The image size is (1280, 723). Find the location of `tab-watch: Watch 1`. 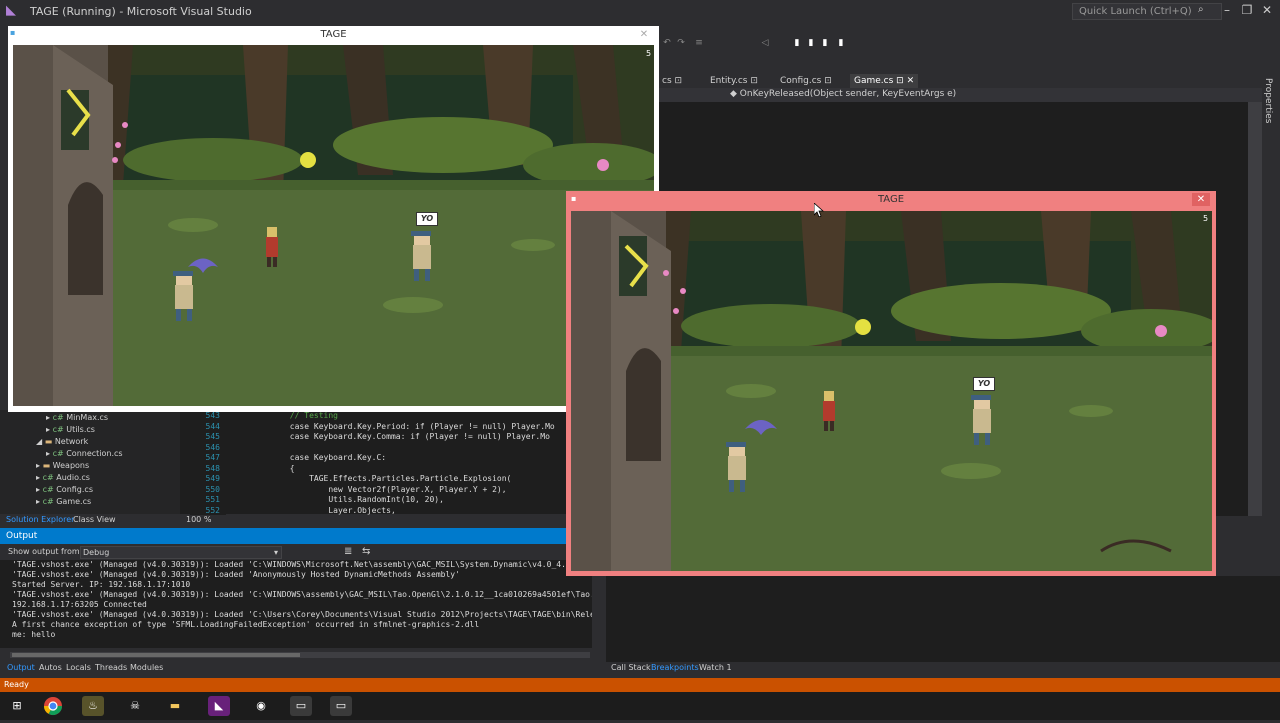

tab-watch: Watch 1 is located at coordinates (715, 668).